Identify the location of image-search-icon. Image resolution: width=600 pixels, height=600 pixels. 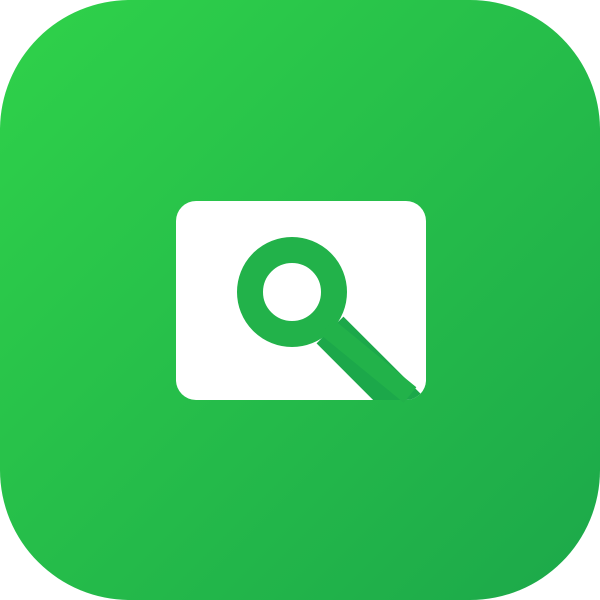
(301, 302).